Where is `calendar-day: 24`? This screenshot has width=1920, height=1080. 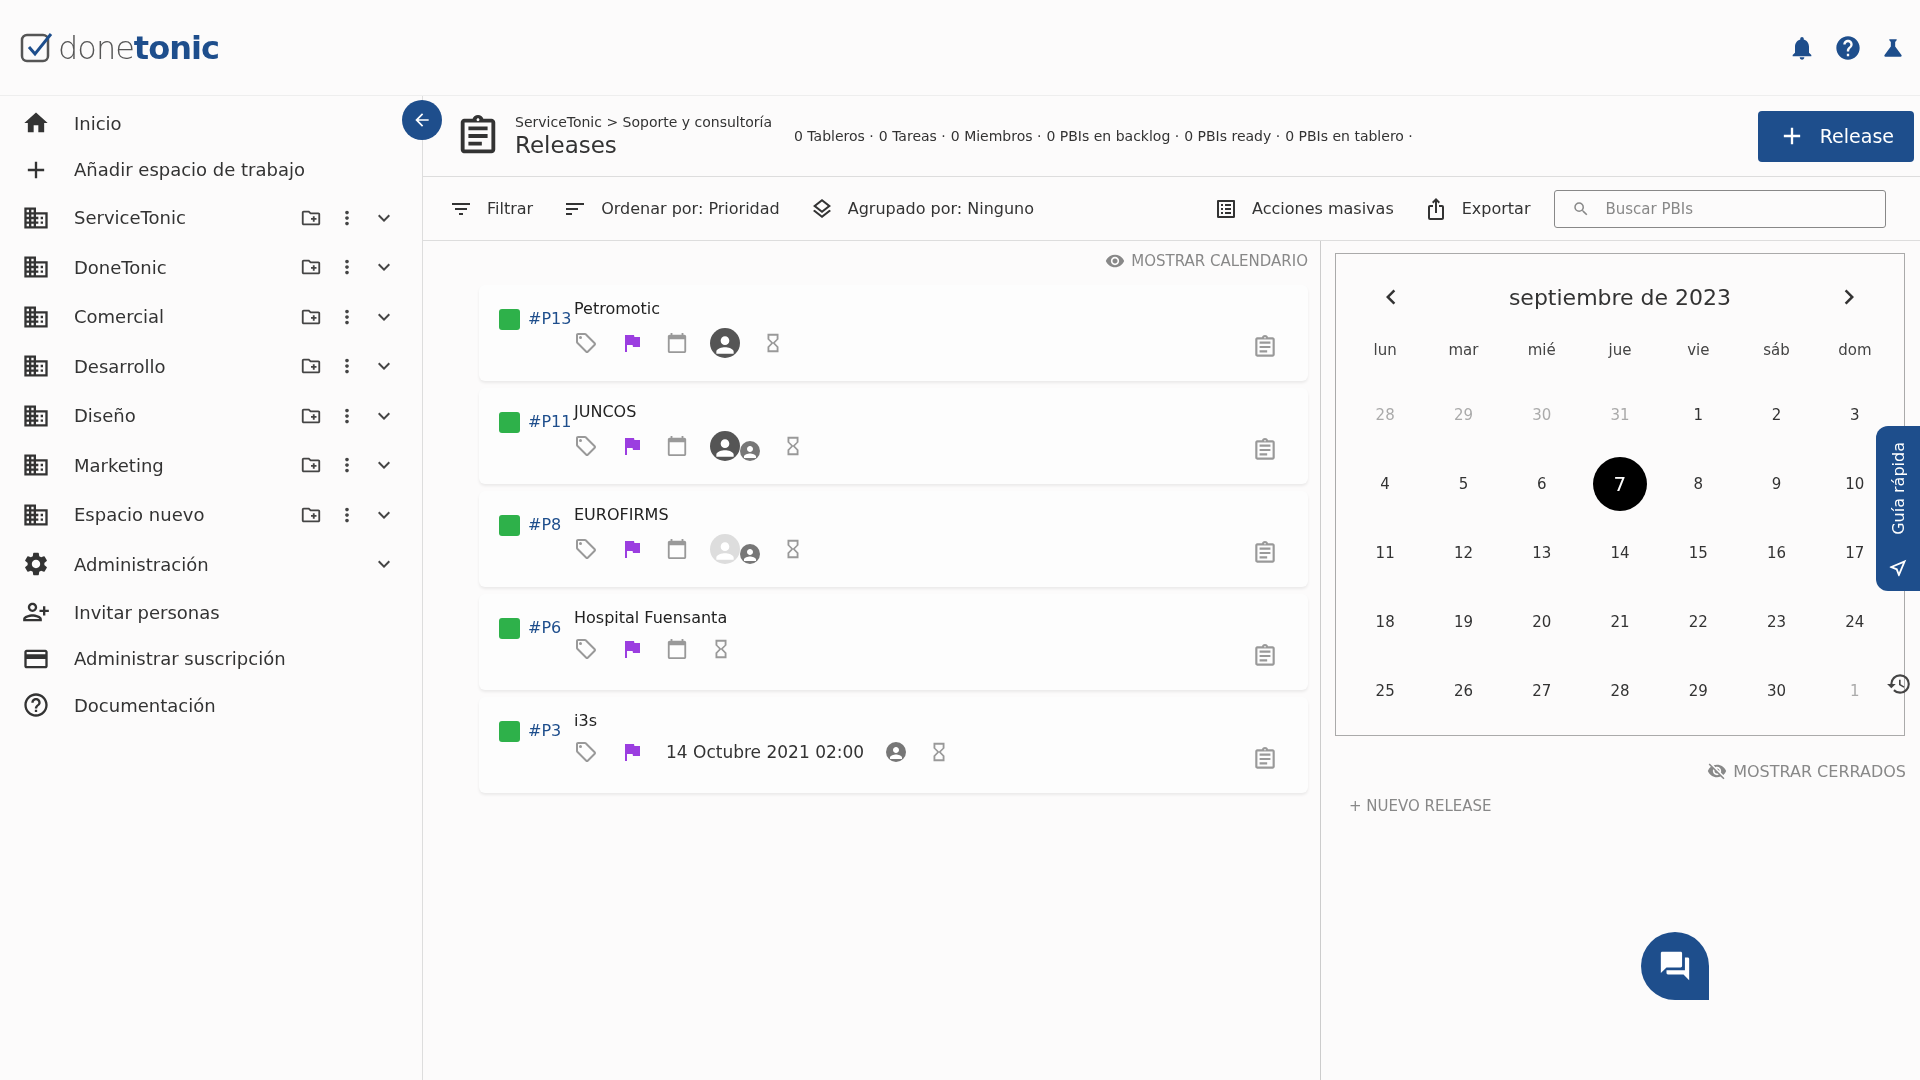 calendar-day: 24 is located at coordinates (1854, 621).